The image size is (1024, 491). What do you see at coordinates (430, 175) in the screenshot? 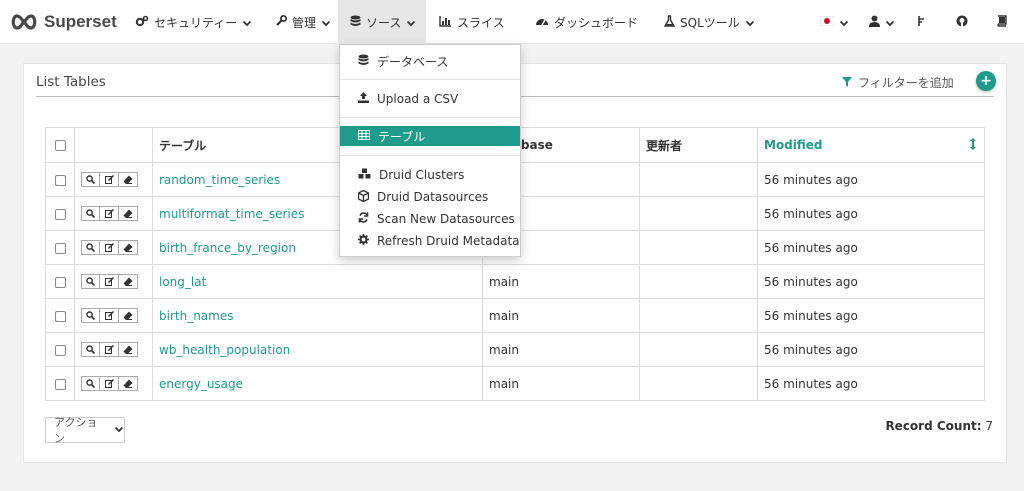
I see `menu-item-druid-clusters: Druid Clusters` at bounding box center [430, 175].